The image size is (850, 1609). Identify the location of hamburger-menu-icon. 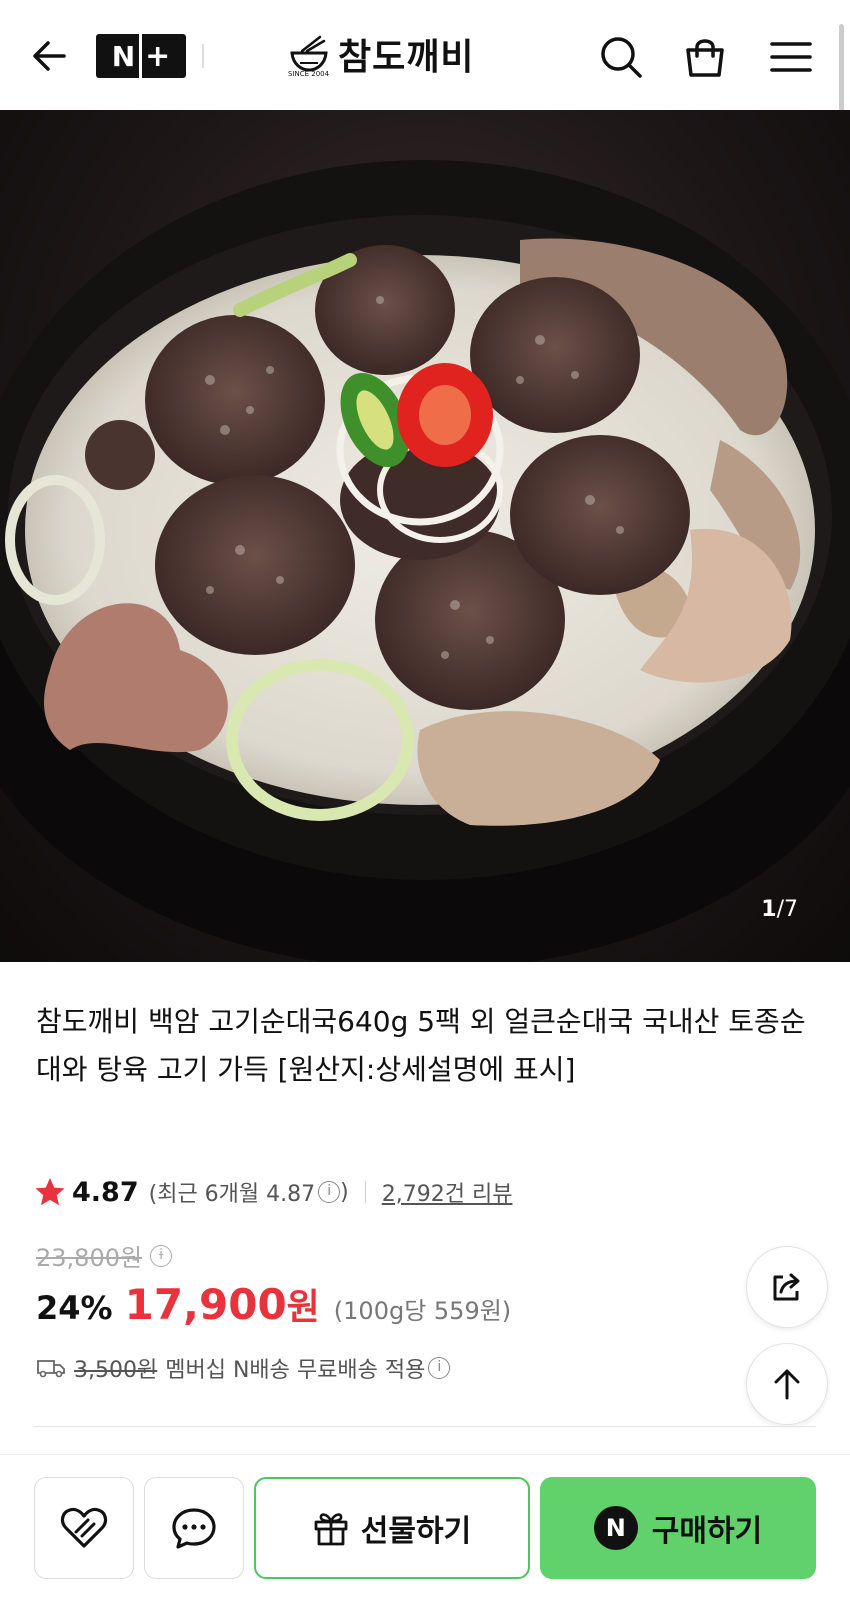
(791, 57).